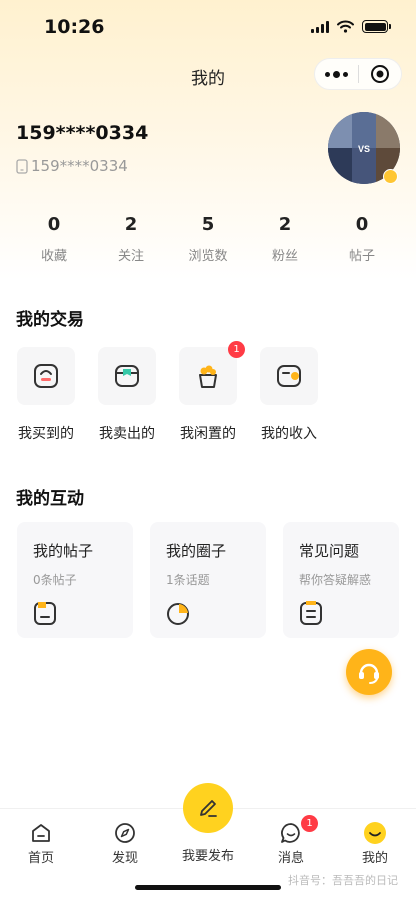 The image size is (416, 900). I want to click on home-icon, so click(41, 833).